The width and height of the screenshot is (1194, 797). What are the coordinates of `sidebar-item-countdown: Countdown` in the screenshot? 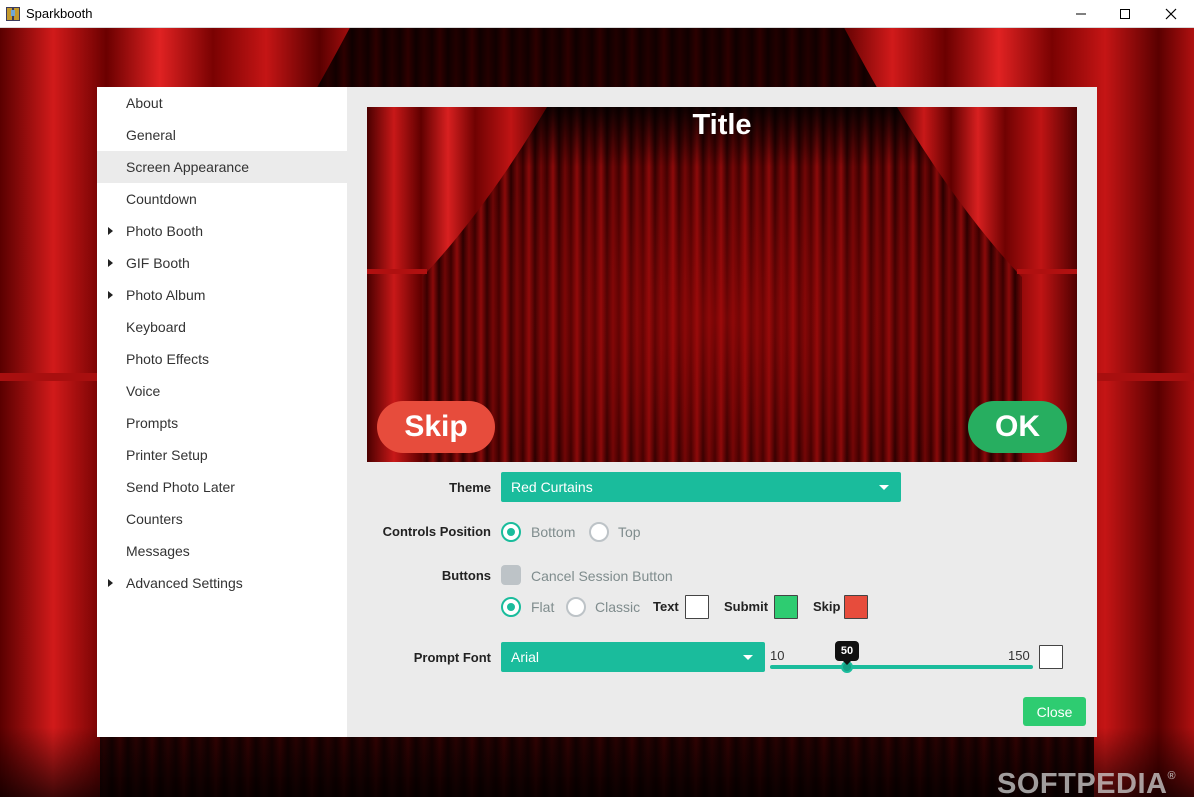 It's located at (222, 199).